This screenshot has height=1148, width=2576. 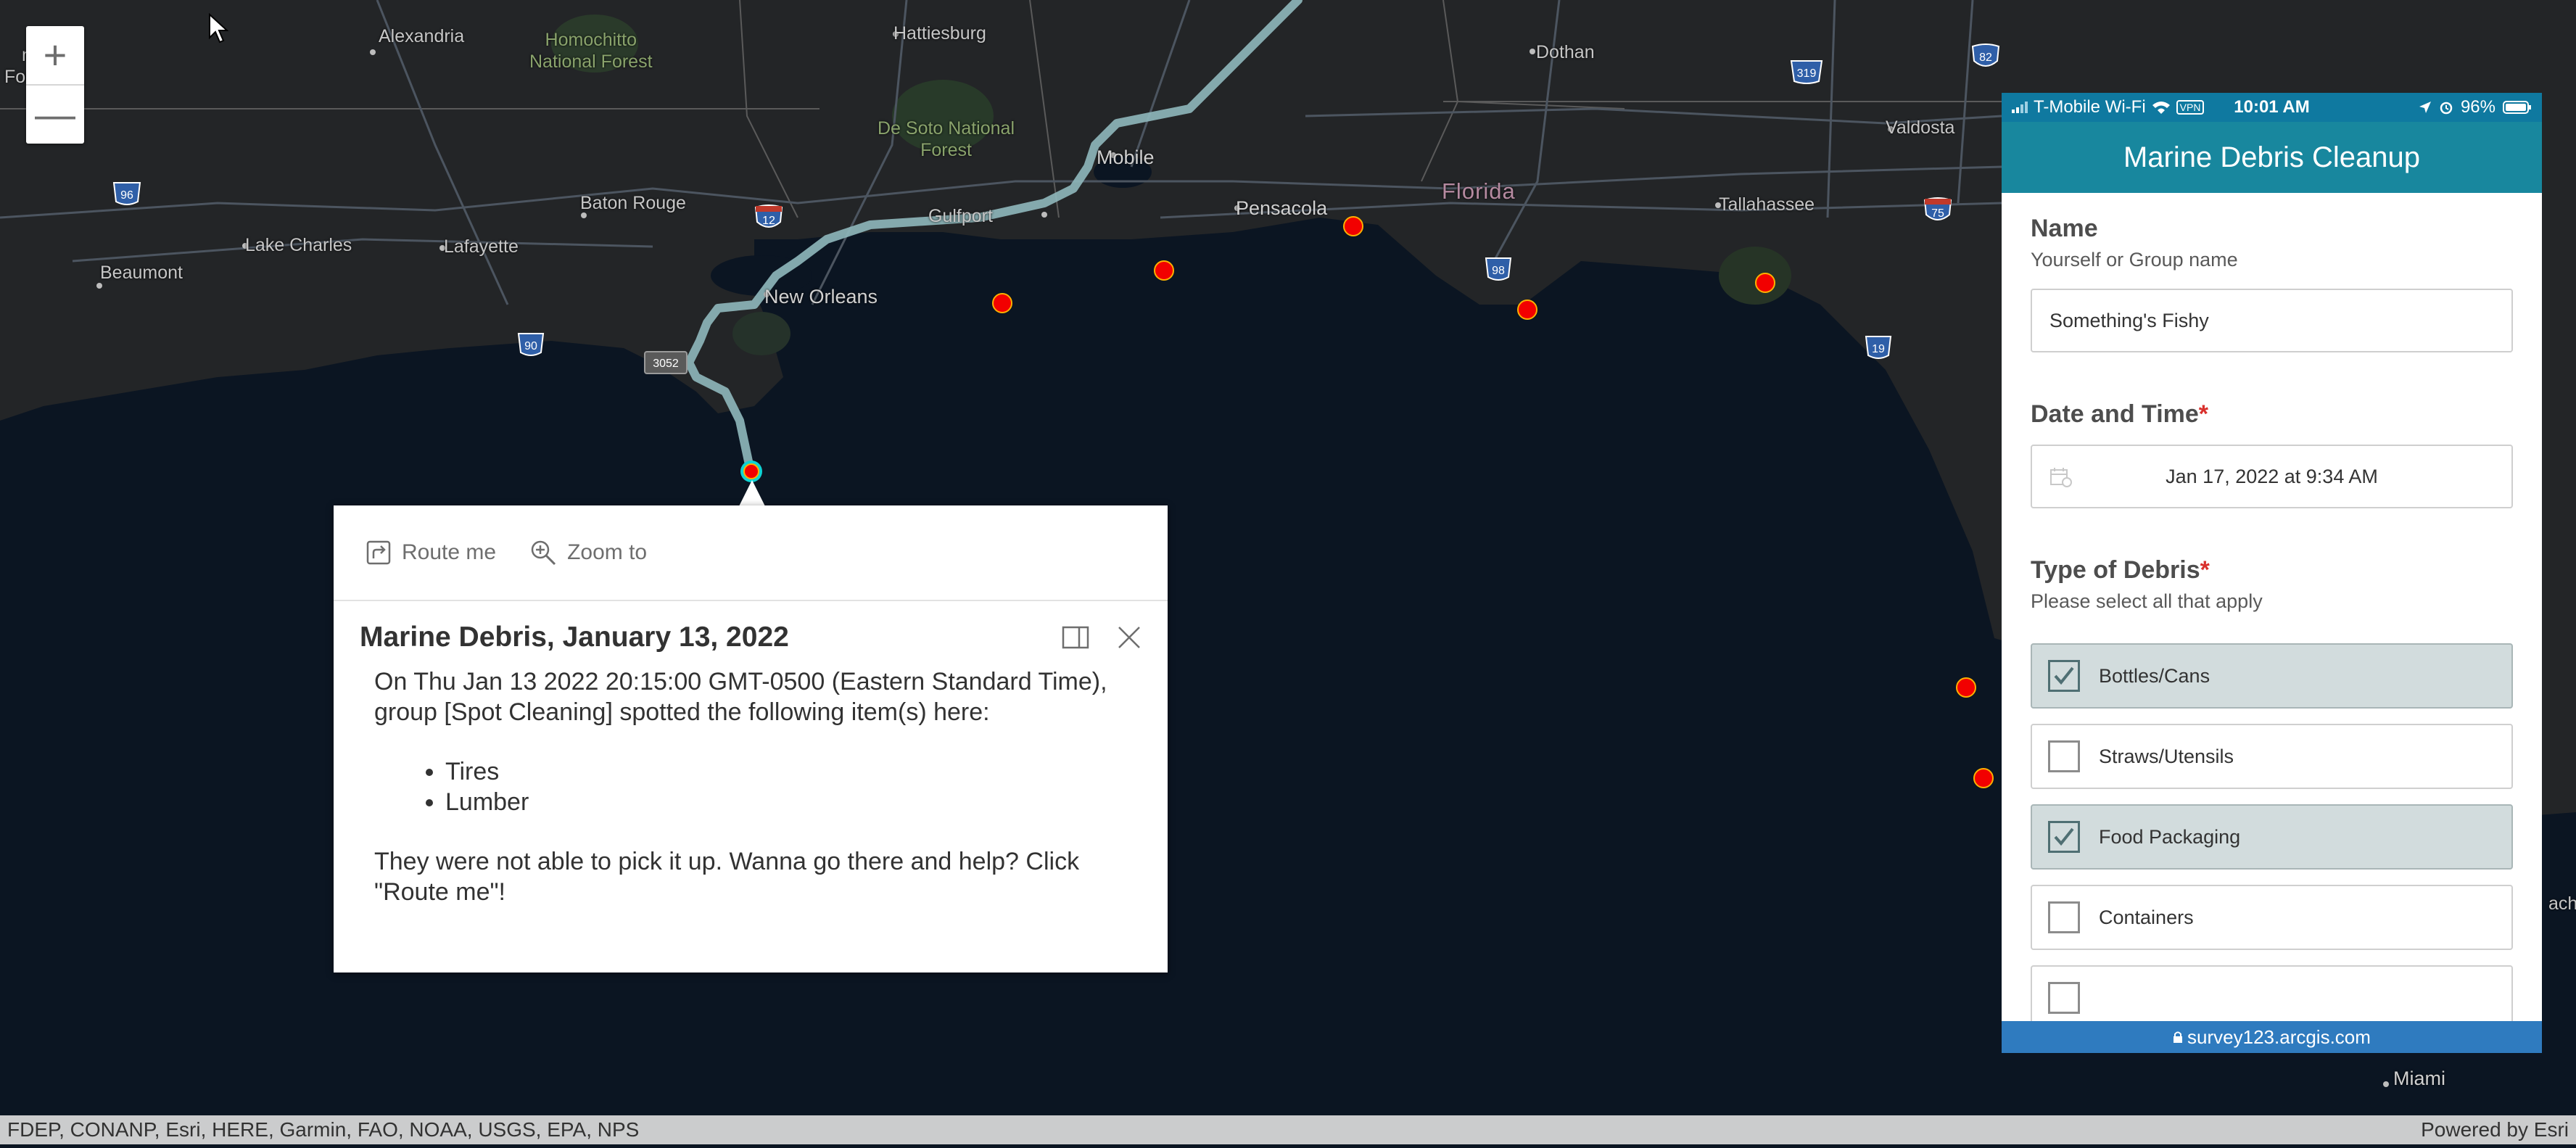 I want to click on map-label-valdosta: Valdosta, so click(x=1920, y=128).